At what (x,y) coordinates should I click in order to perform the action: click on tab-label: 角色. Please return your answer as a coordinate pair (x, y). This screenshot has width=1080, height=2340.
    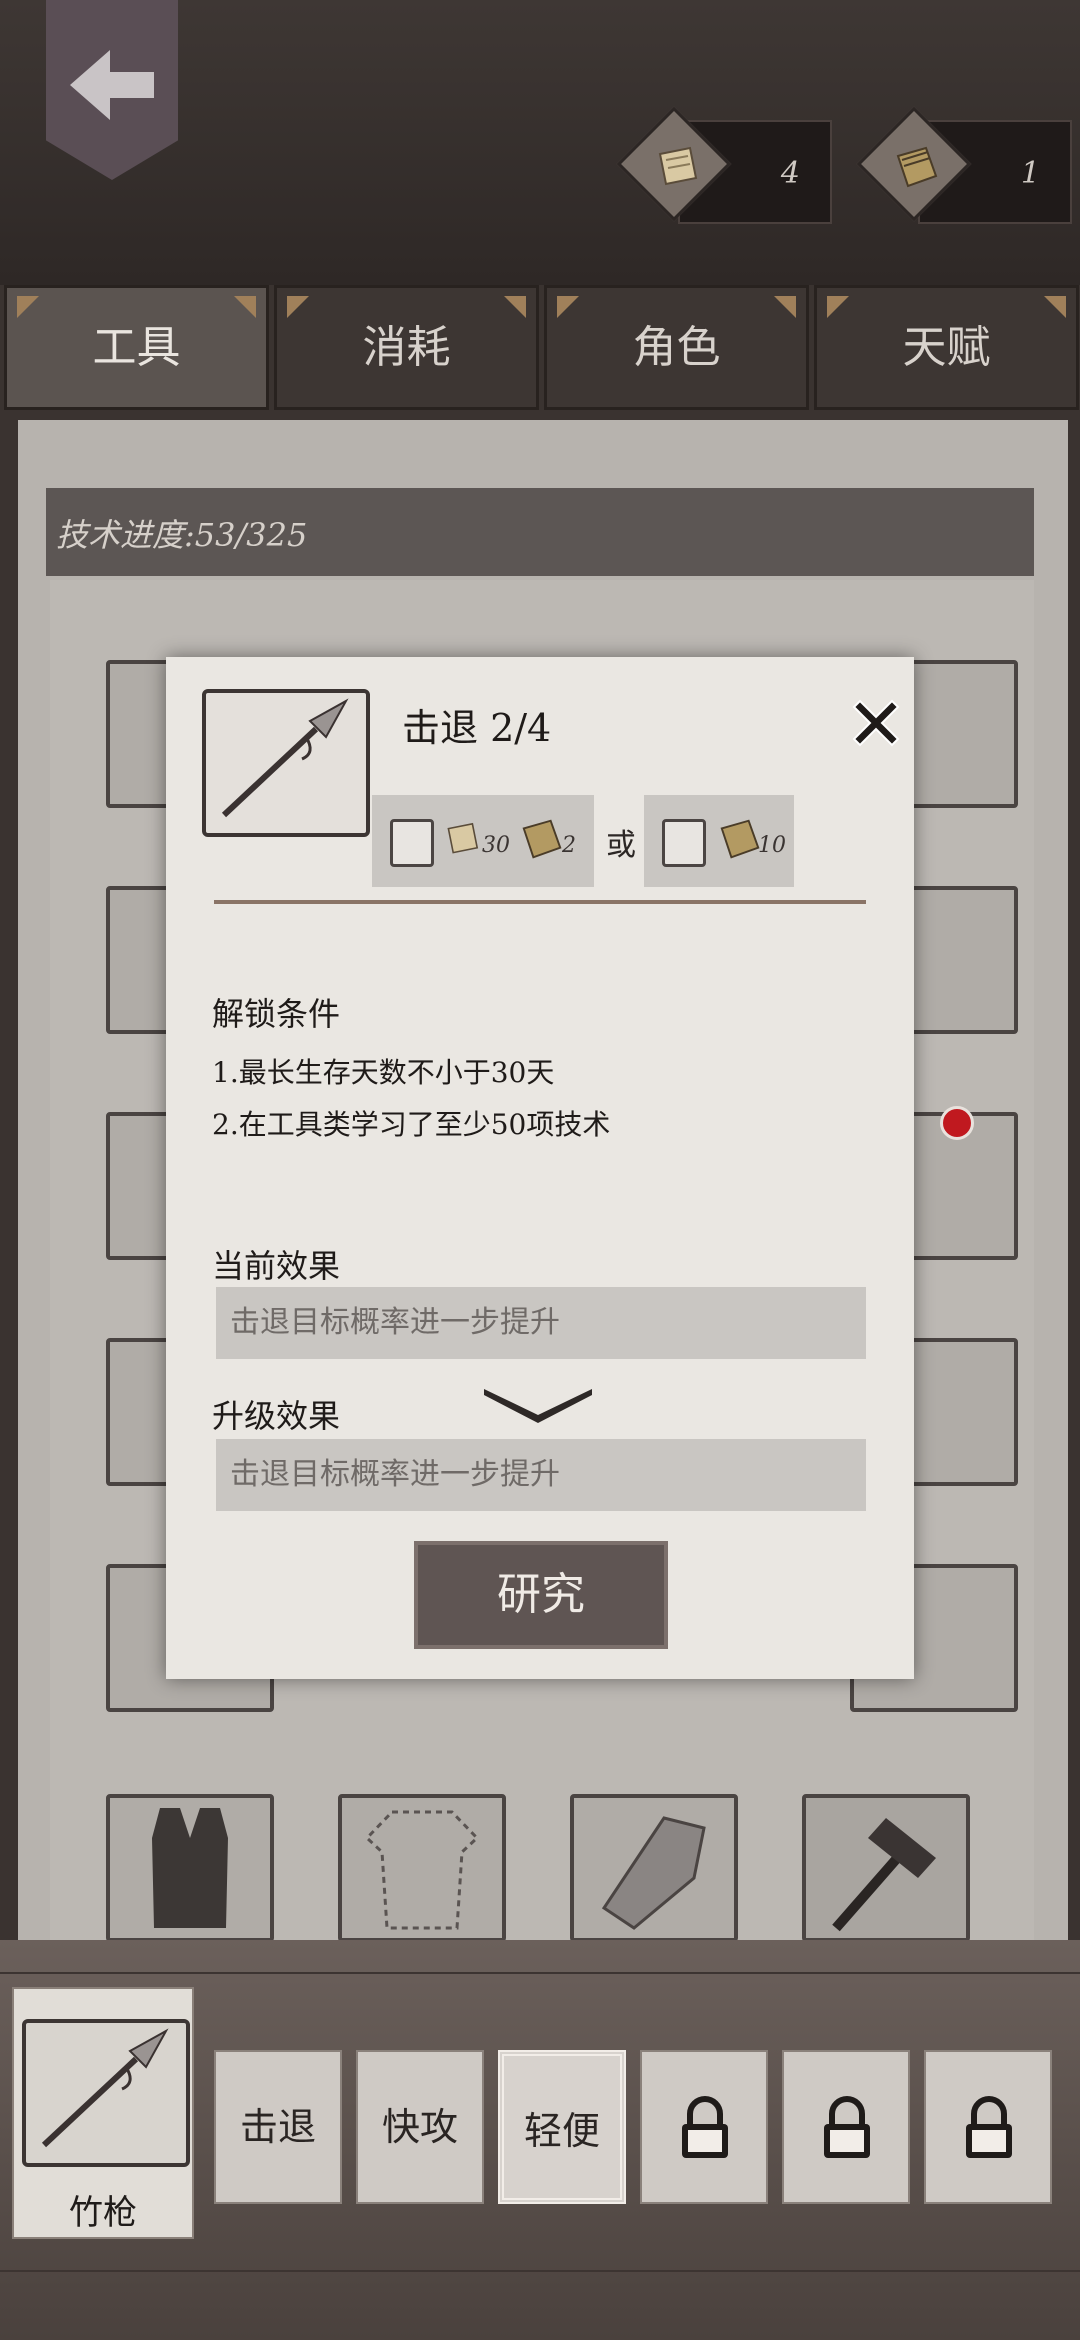
    Looking at the image, I should click on (676, 347).